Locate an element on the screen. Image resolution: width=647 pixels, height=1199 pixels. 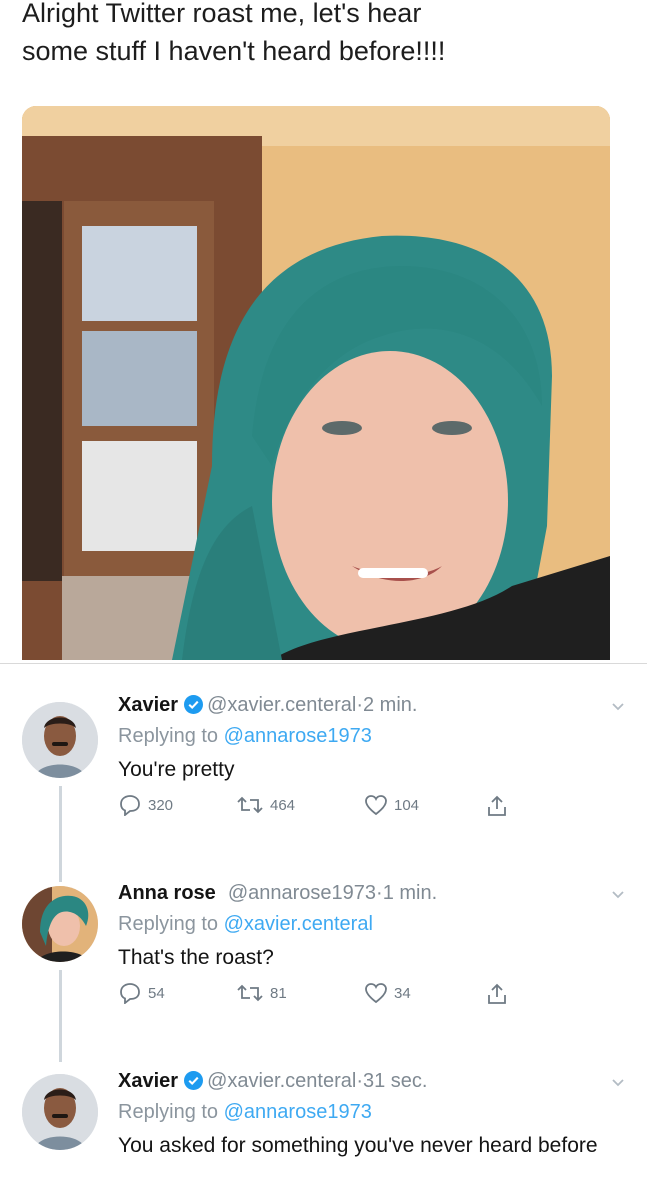
timestamp: 31 sec. is located at coordinates (395, 1081).